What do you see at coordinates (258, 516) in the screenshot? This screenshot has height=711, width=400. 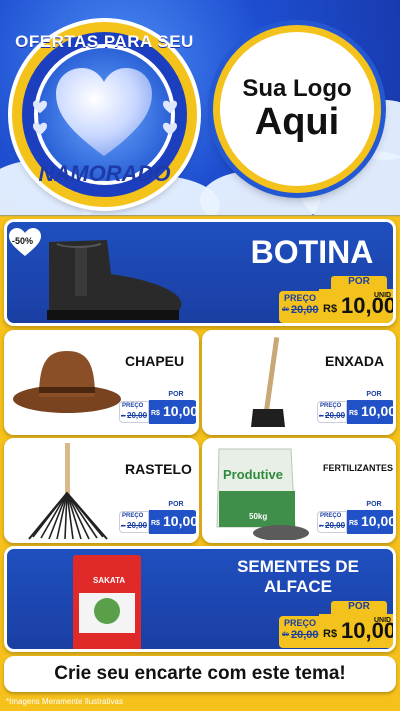 I see `bag-weight: 50kg` at bounding box center [258, 516].